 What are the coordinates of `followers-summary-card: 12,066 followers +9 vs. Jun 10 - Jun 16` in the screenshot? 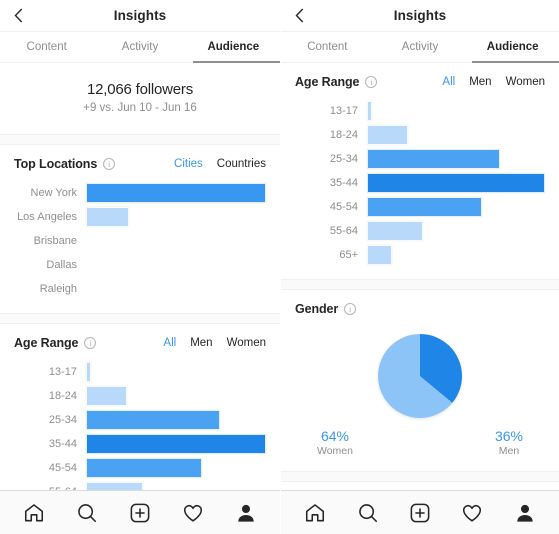 It's located at (140, 99).